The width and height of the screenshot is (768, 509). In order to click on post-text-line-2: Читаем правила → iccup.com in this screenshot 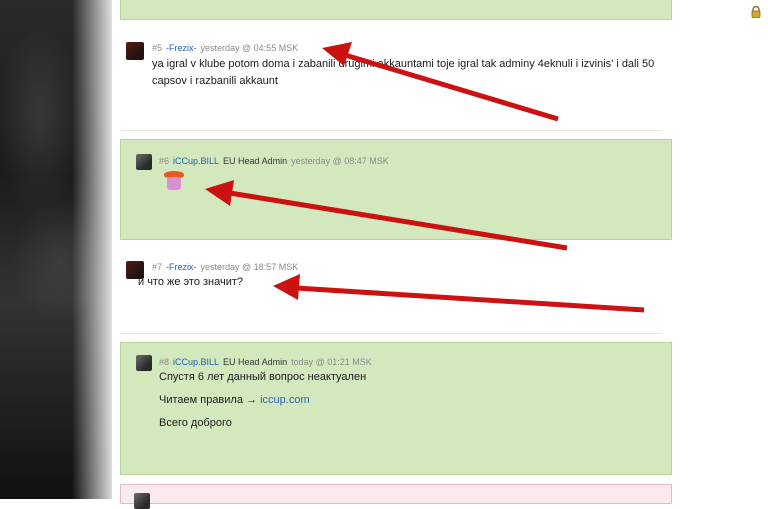, I will do `click(234, 400)`.